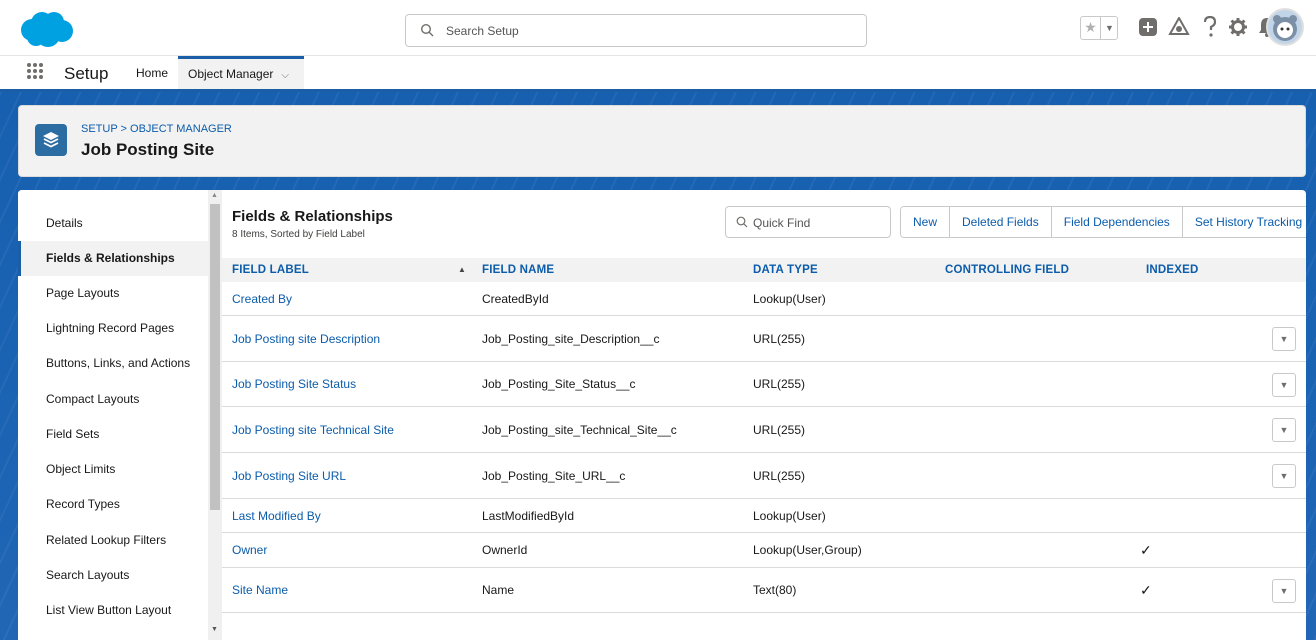 The height and width of the screenshot is (640, 1316). Describe the element at coordinates (775, 590) in the screenshot. I see `field-data-type: Text(80)` at that location.